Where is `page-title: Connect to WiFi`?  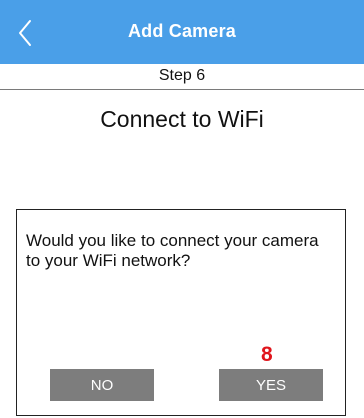 page-title: Connect to WiFi is located at coordinates (182, 119).